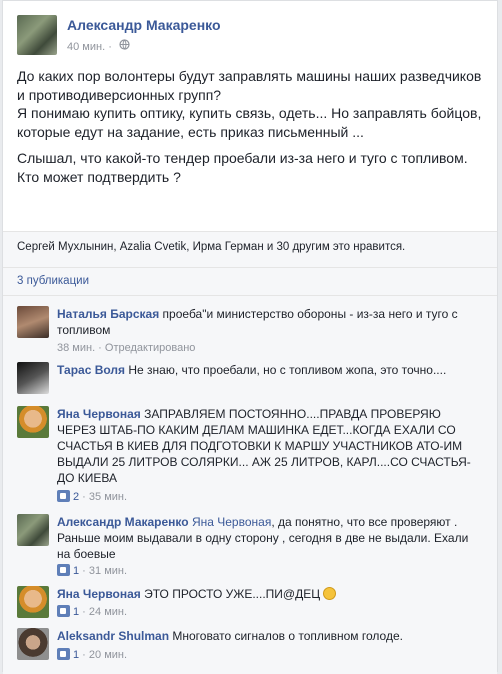 This screenshot has height=674, width=502. I want to click on comment-meta: 2 · 35 мин., so click(92, 496).